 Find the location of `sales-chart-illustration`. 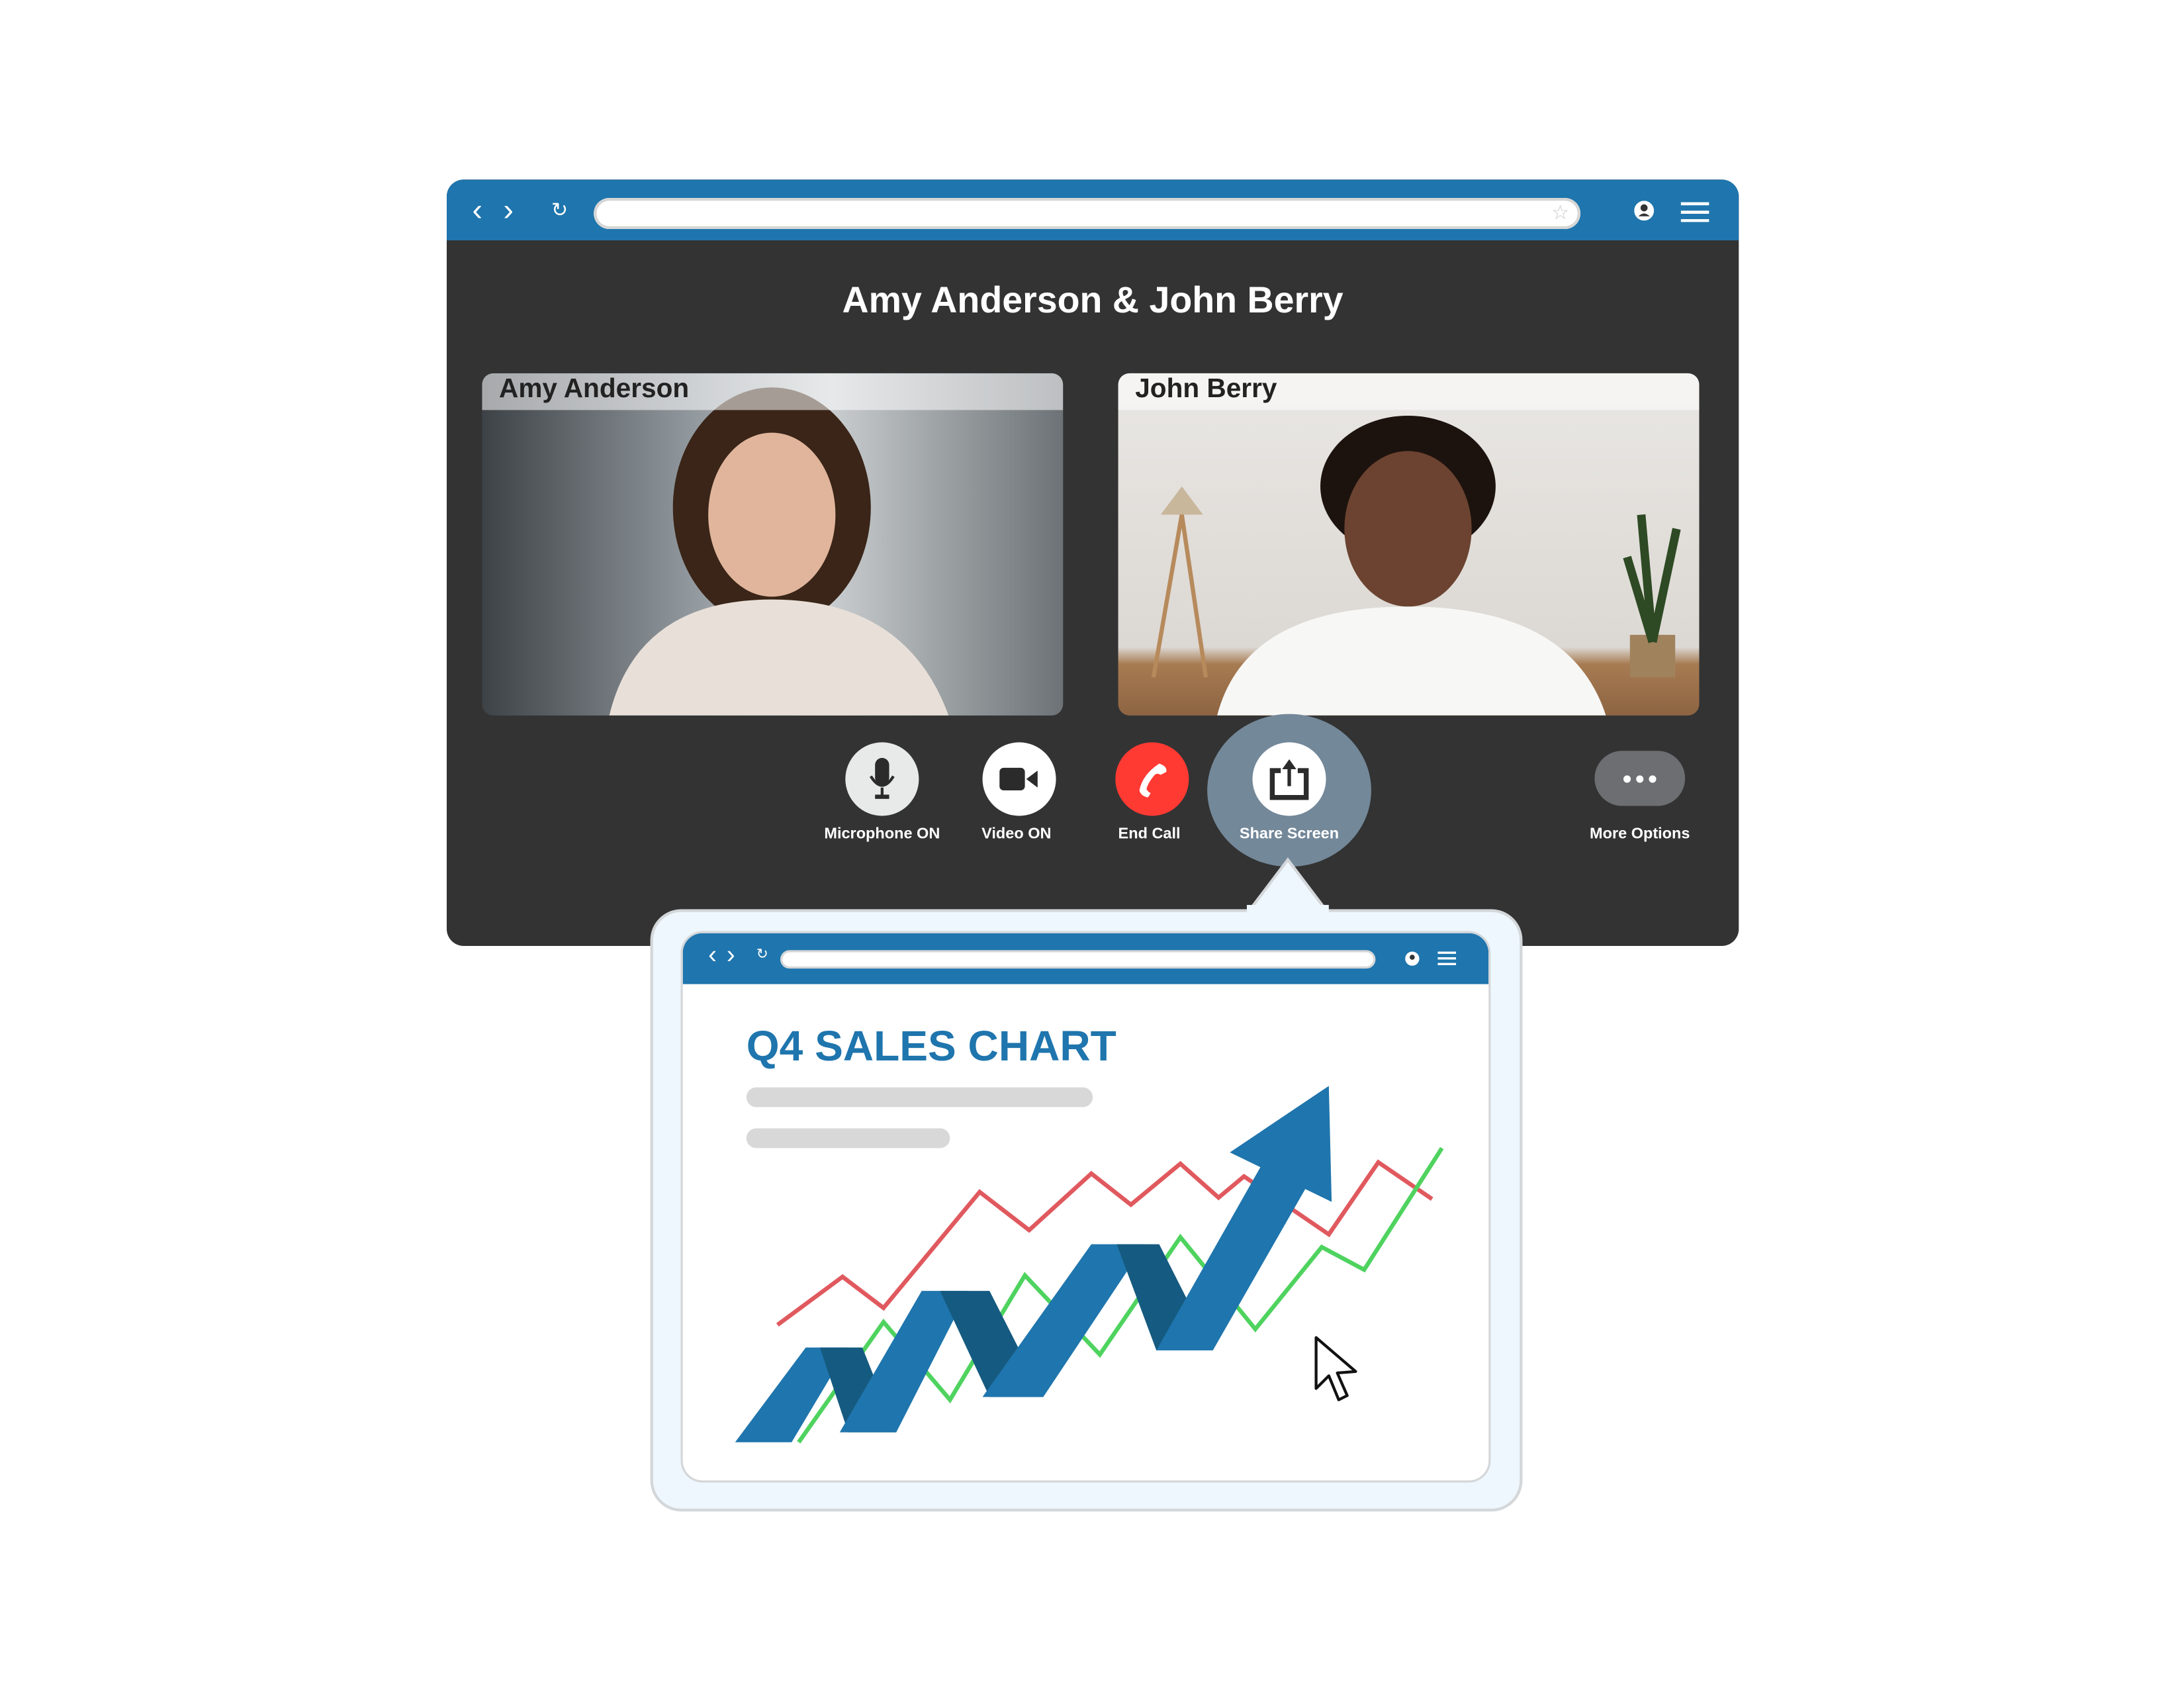

sales-chart-illustration is located at coordinates (1089, 1265).